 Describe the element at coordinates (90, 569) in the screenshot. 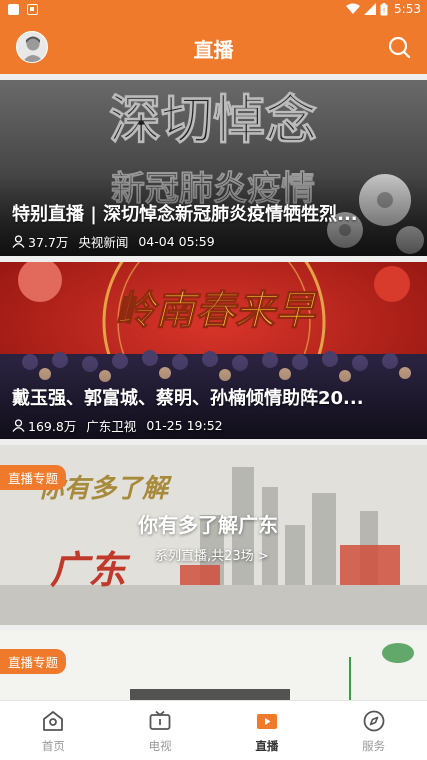

I see `svg-text: 广东` at that location.